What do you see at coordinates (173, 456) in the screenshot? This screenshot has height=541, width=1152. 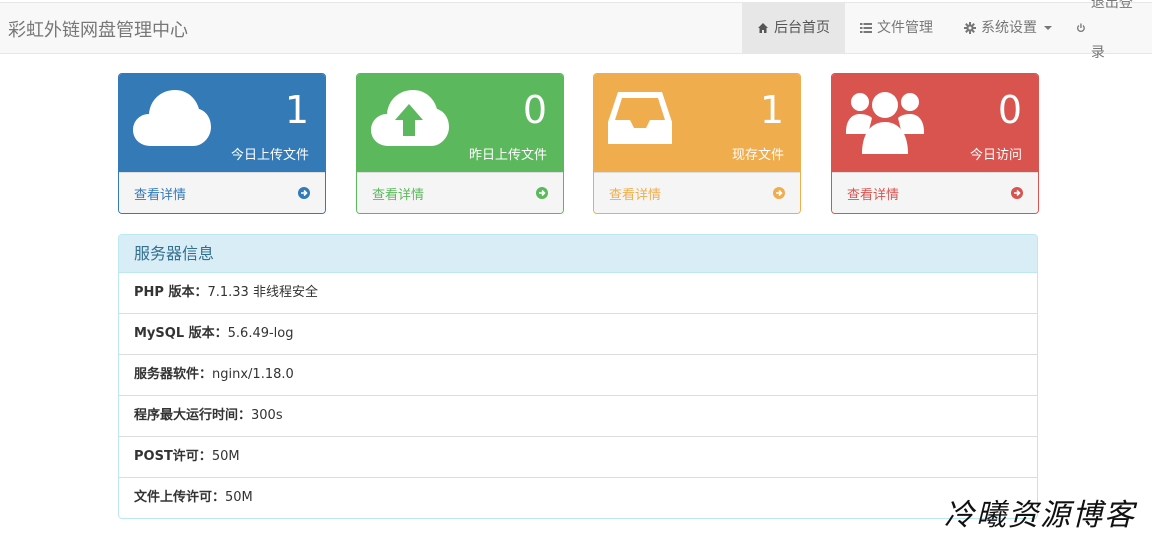 I see `info-key: POST许可：` at bounding box center [173, 456].